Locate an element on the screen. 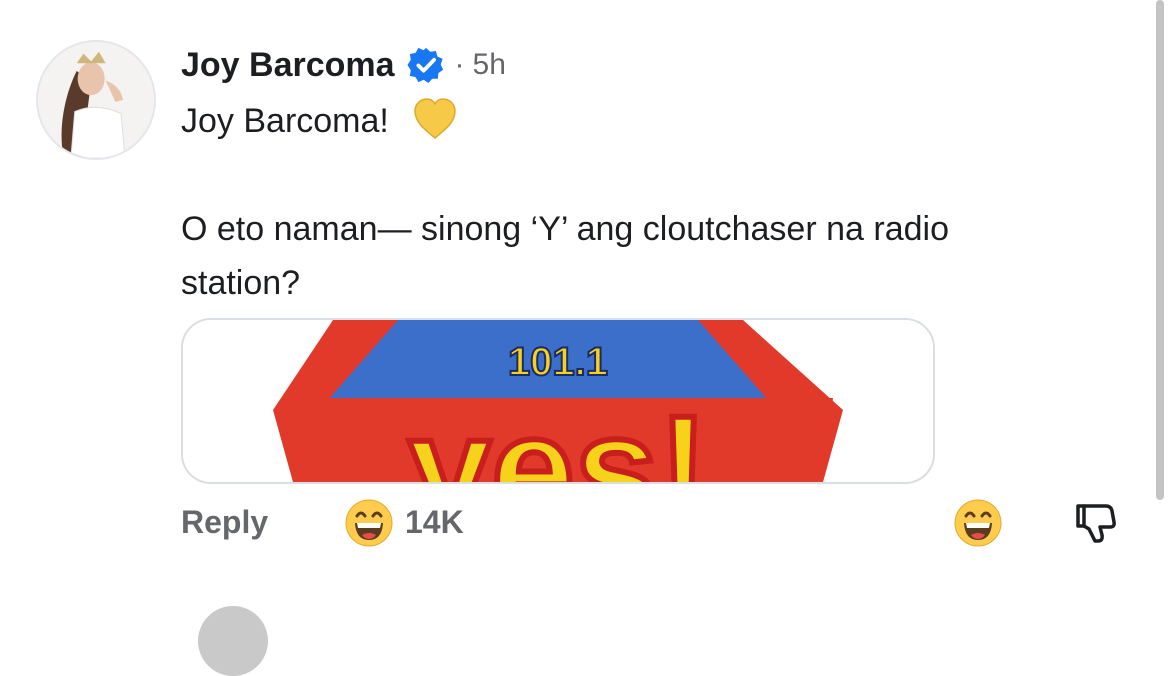 This screenshot has height=676, width=1170. scrollbar is located at coordinates (1160, 250).